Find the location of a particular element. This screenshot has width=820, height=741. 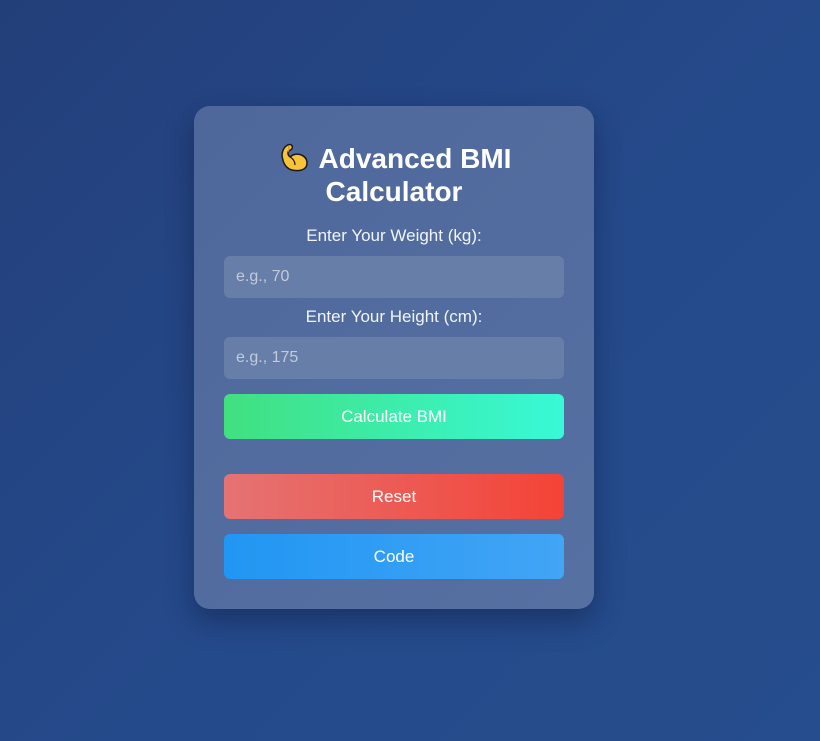

page-title: Advanced BMI Calculator is located at coordinates (394, 174).